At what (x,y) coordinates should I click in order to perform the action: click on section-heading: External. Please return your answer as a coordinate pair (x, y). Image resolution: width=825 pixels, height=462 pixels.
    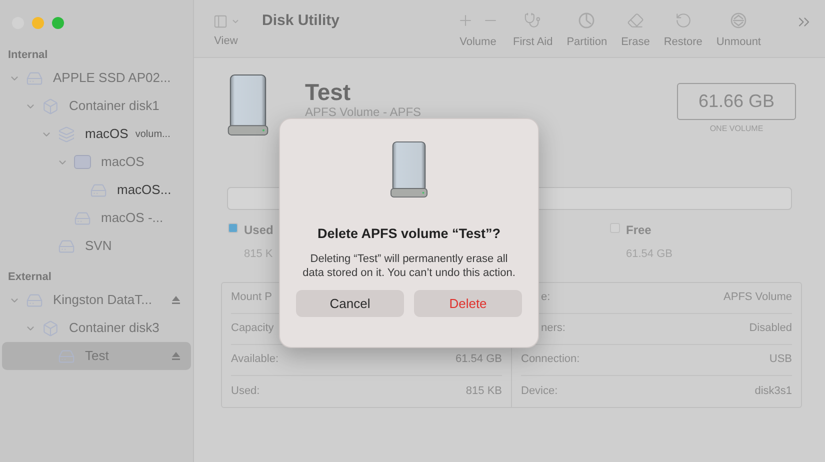
    Looking at the image, I should click on (29, 277).